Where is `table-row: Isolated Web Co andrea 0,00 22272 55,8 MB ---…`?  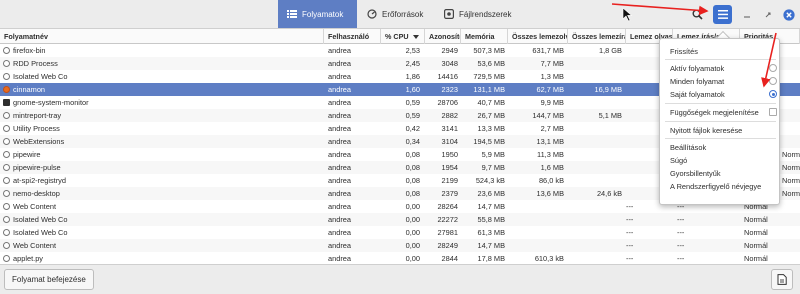 table-row: Isolated Web Co andrea 0,00 22272 55,8 MB ---… is located at coordinates (400, 219).